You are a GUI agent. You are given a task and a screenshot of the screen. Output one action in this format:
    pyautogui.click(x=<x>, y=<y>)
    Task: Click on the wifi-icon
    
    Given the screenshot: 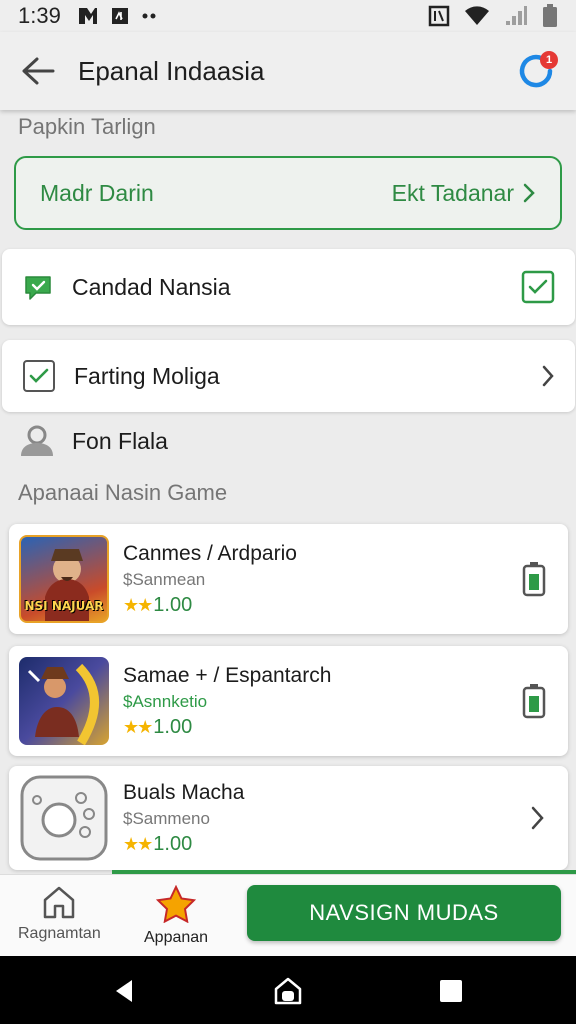 What is the action you would take?
    pyautogui.click(x=477, y=15)
    